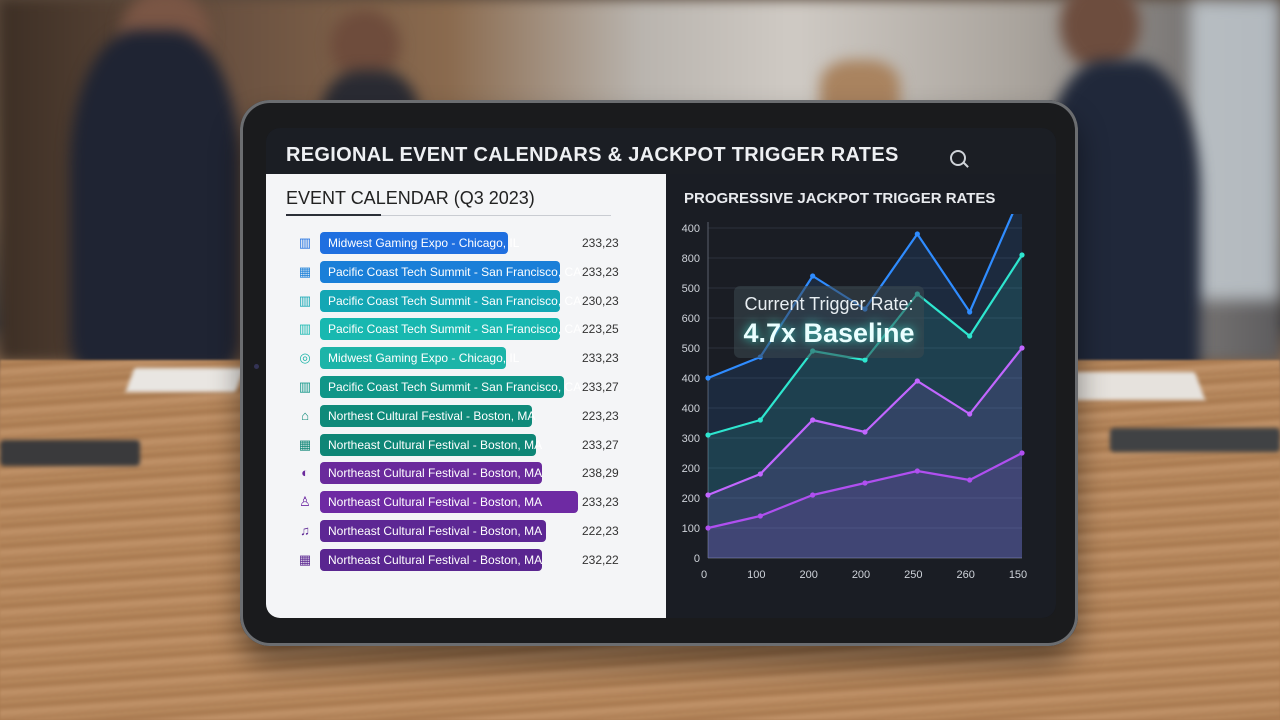  I want to click on y-tick-label: 600, so click(691, 319).